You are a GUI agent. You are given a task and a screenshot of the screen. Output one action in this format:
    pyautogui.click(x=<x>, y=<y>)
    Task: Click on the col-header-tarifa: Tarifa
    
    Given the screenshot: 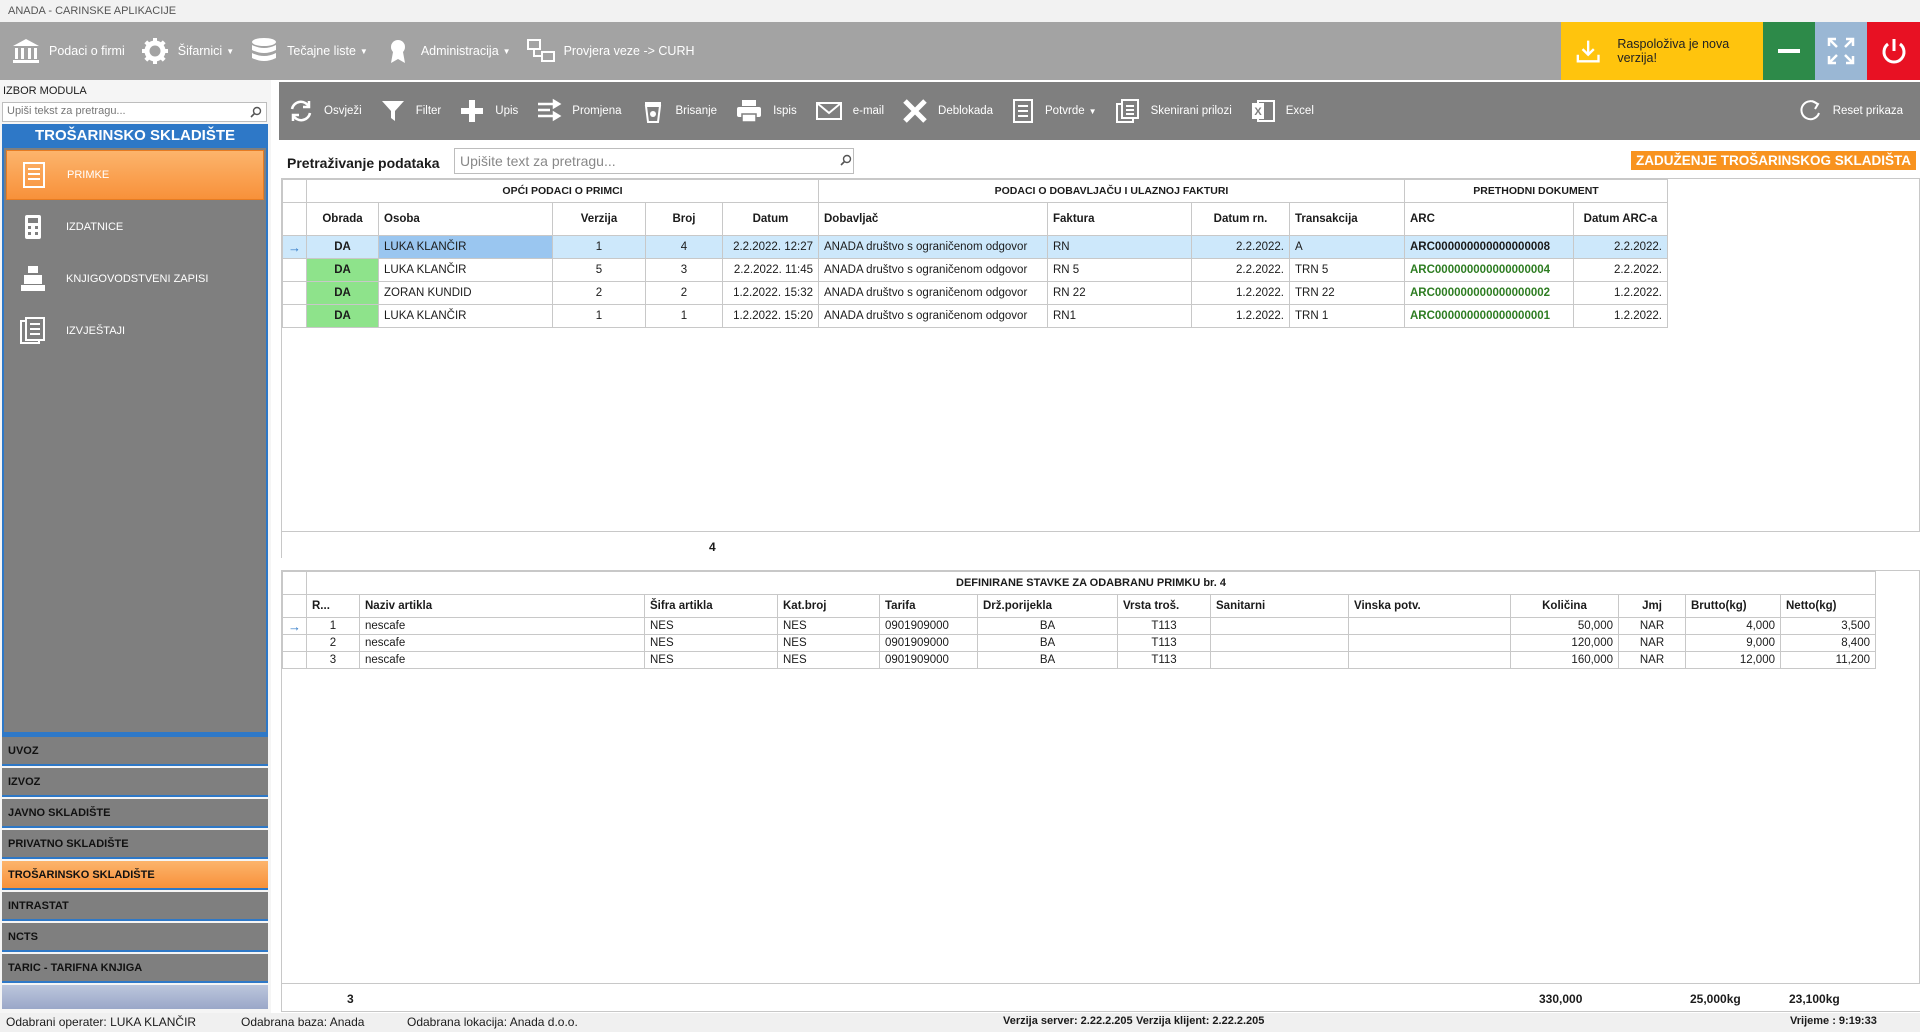 What is the action you would take?
    pyautogui.click(x=928, y=606)
    